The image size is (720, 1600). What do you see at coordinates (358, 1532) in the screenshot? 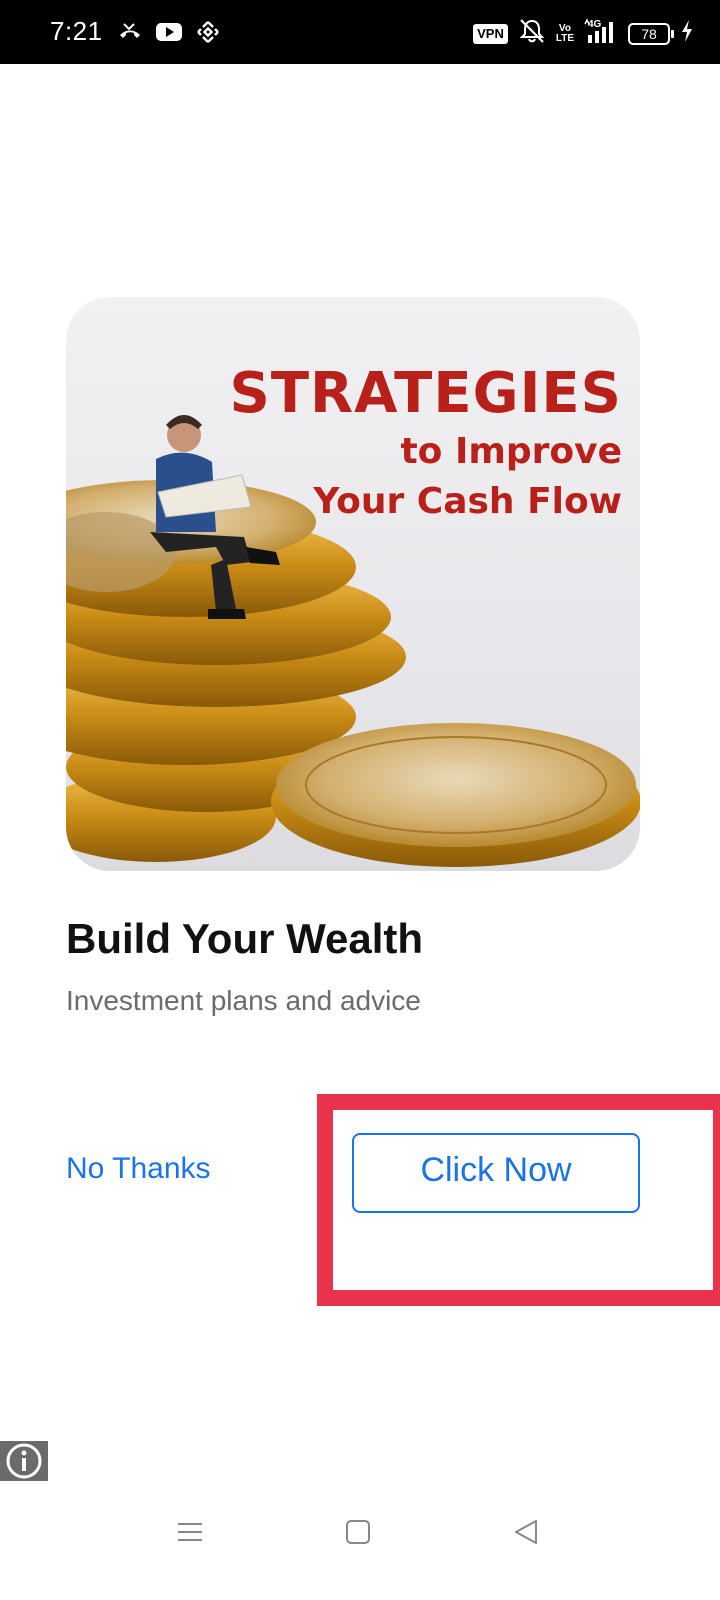
I see `home-icon` at bounding box center [358, 1532].